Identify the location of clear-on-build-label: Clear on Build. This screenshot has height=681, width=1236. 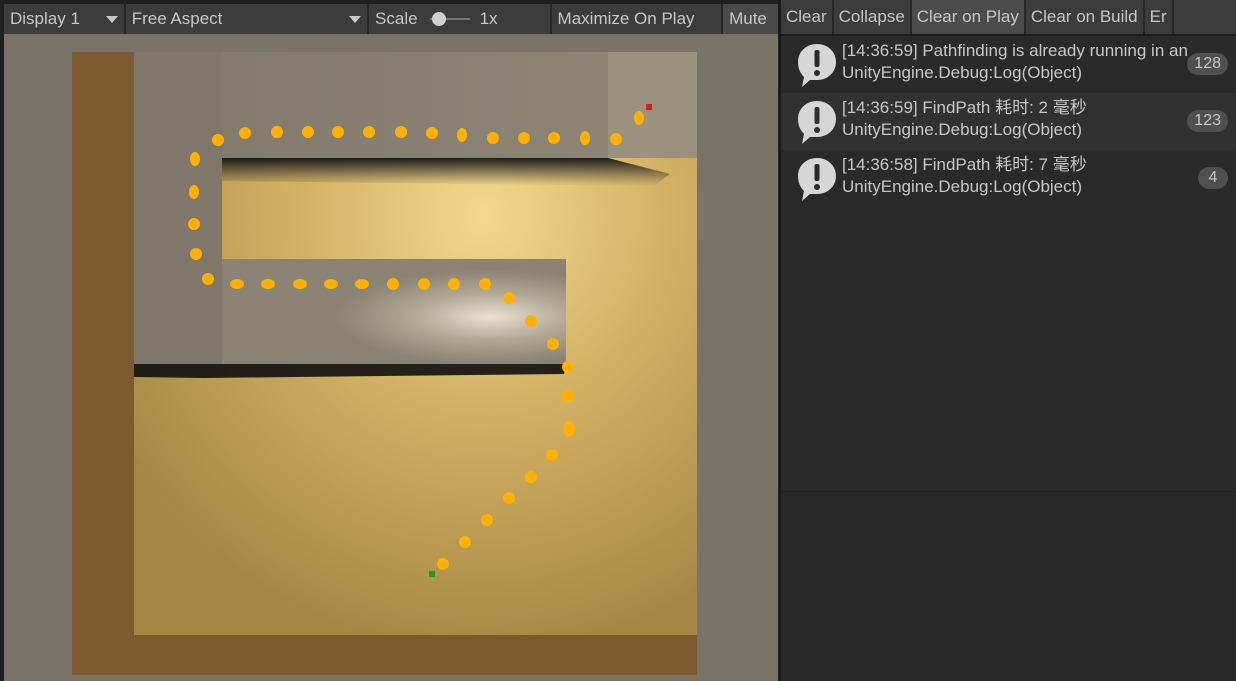
(1084, 16).